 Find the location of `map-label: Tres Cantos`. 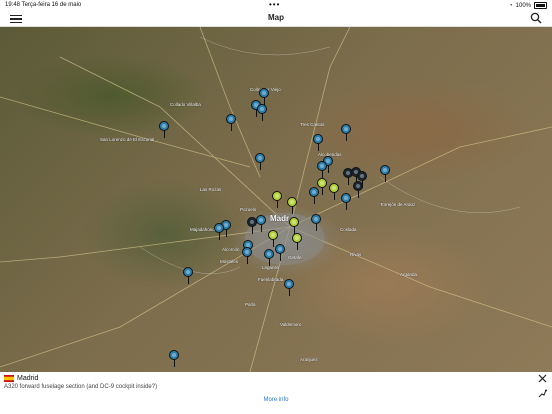

map-label: Tres Cantos is located at coordinates (312, 124).